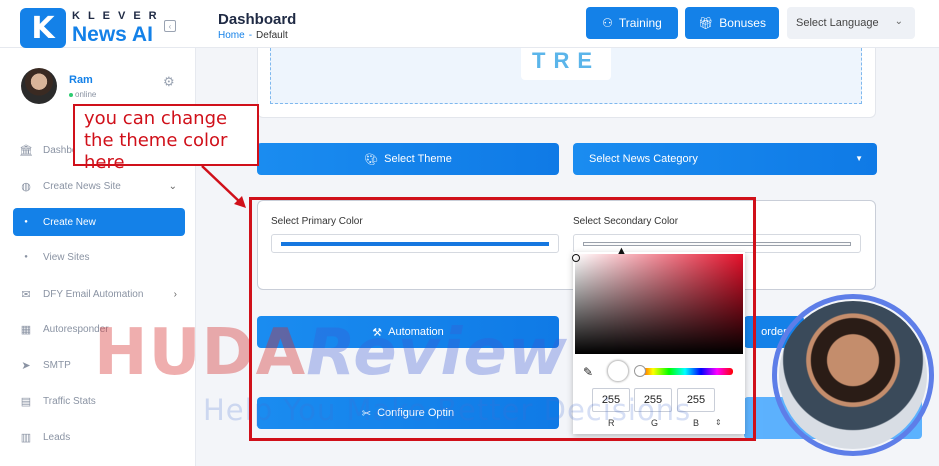 The width and height of the screenshot is (939, 466). I want to click on stats-icon: ▤, so click(26, 401).